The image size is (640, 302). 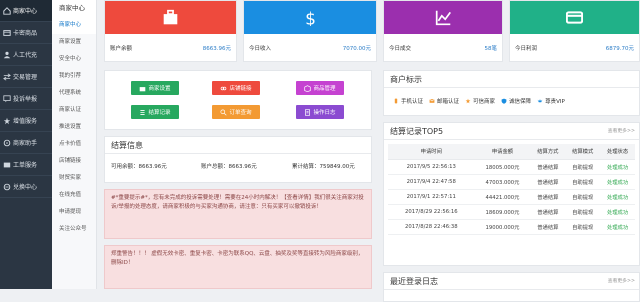 I want to click on available-label: 可用余额：, so click(x=125, y=167).